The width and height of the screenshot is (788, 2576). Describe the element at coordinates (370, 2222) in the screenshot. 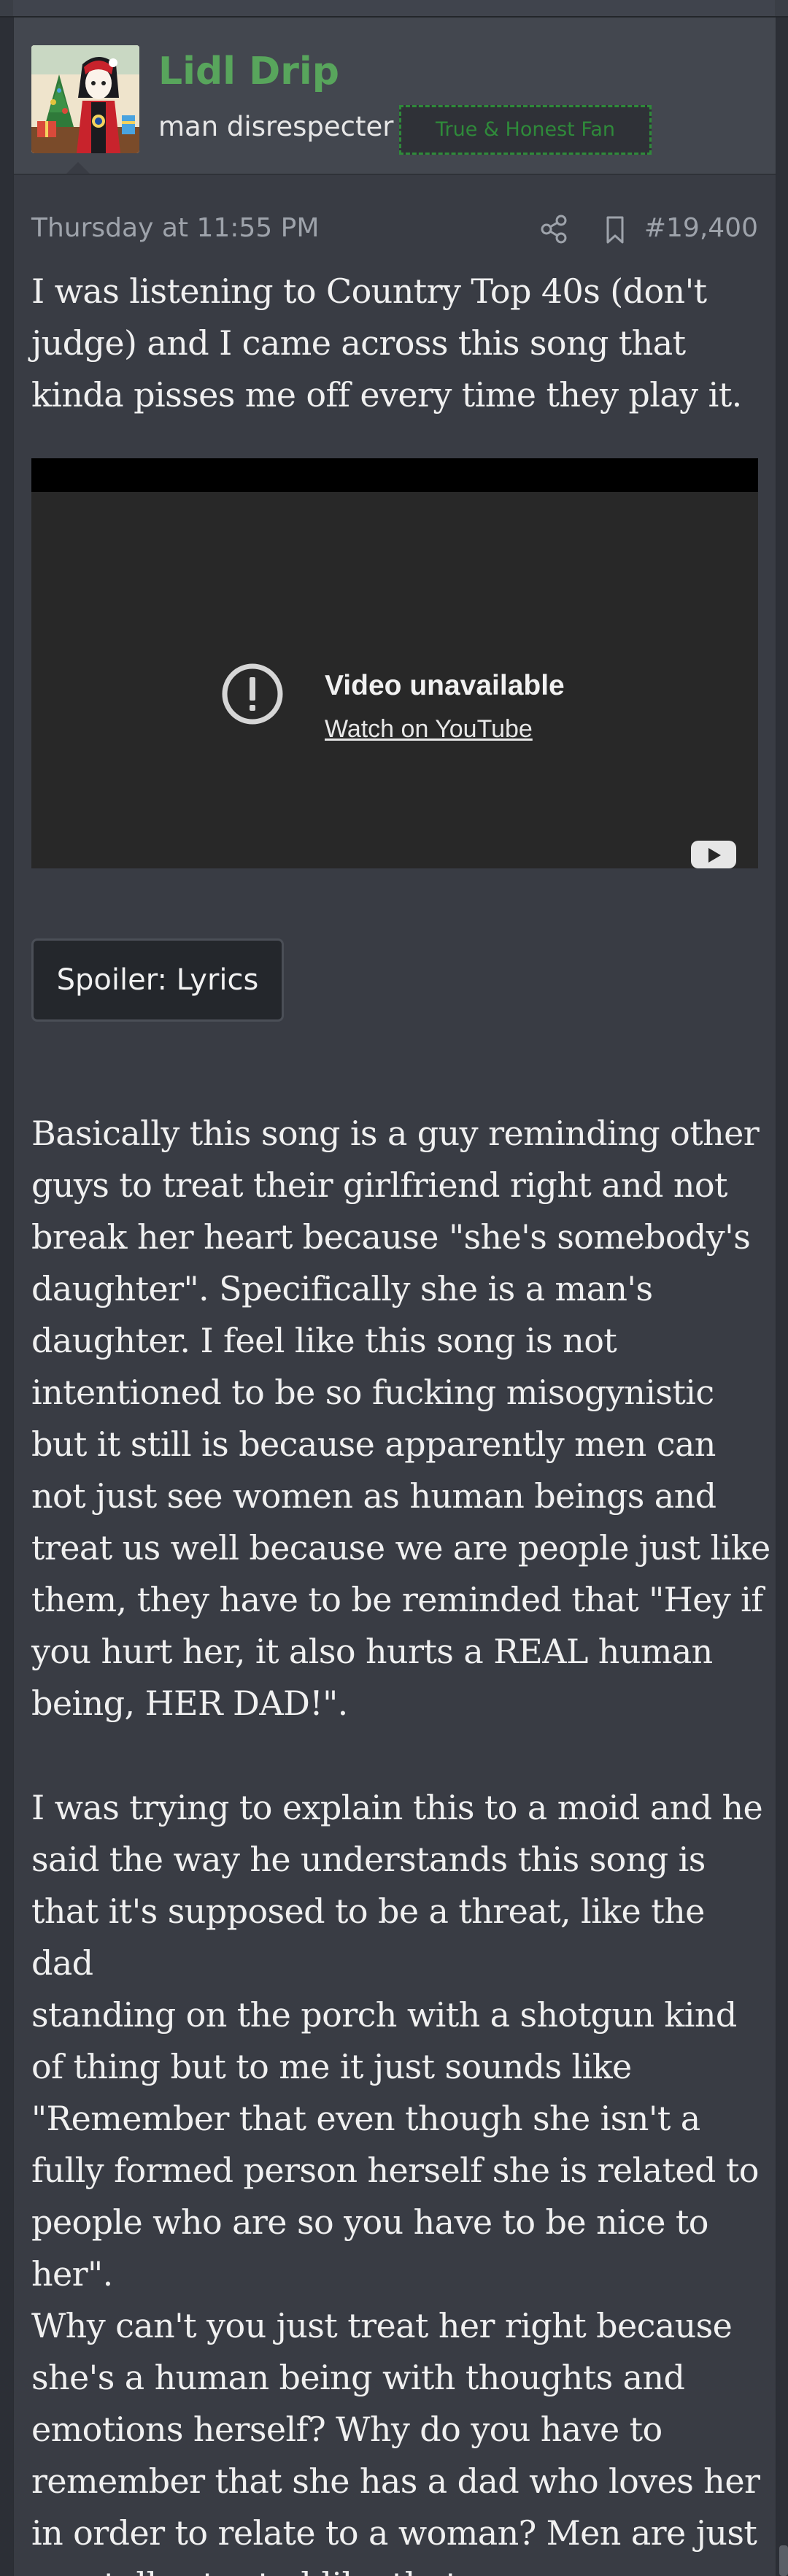

I see `text-line: people who are so you have to be nice to` at that location.